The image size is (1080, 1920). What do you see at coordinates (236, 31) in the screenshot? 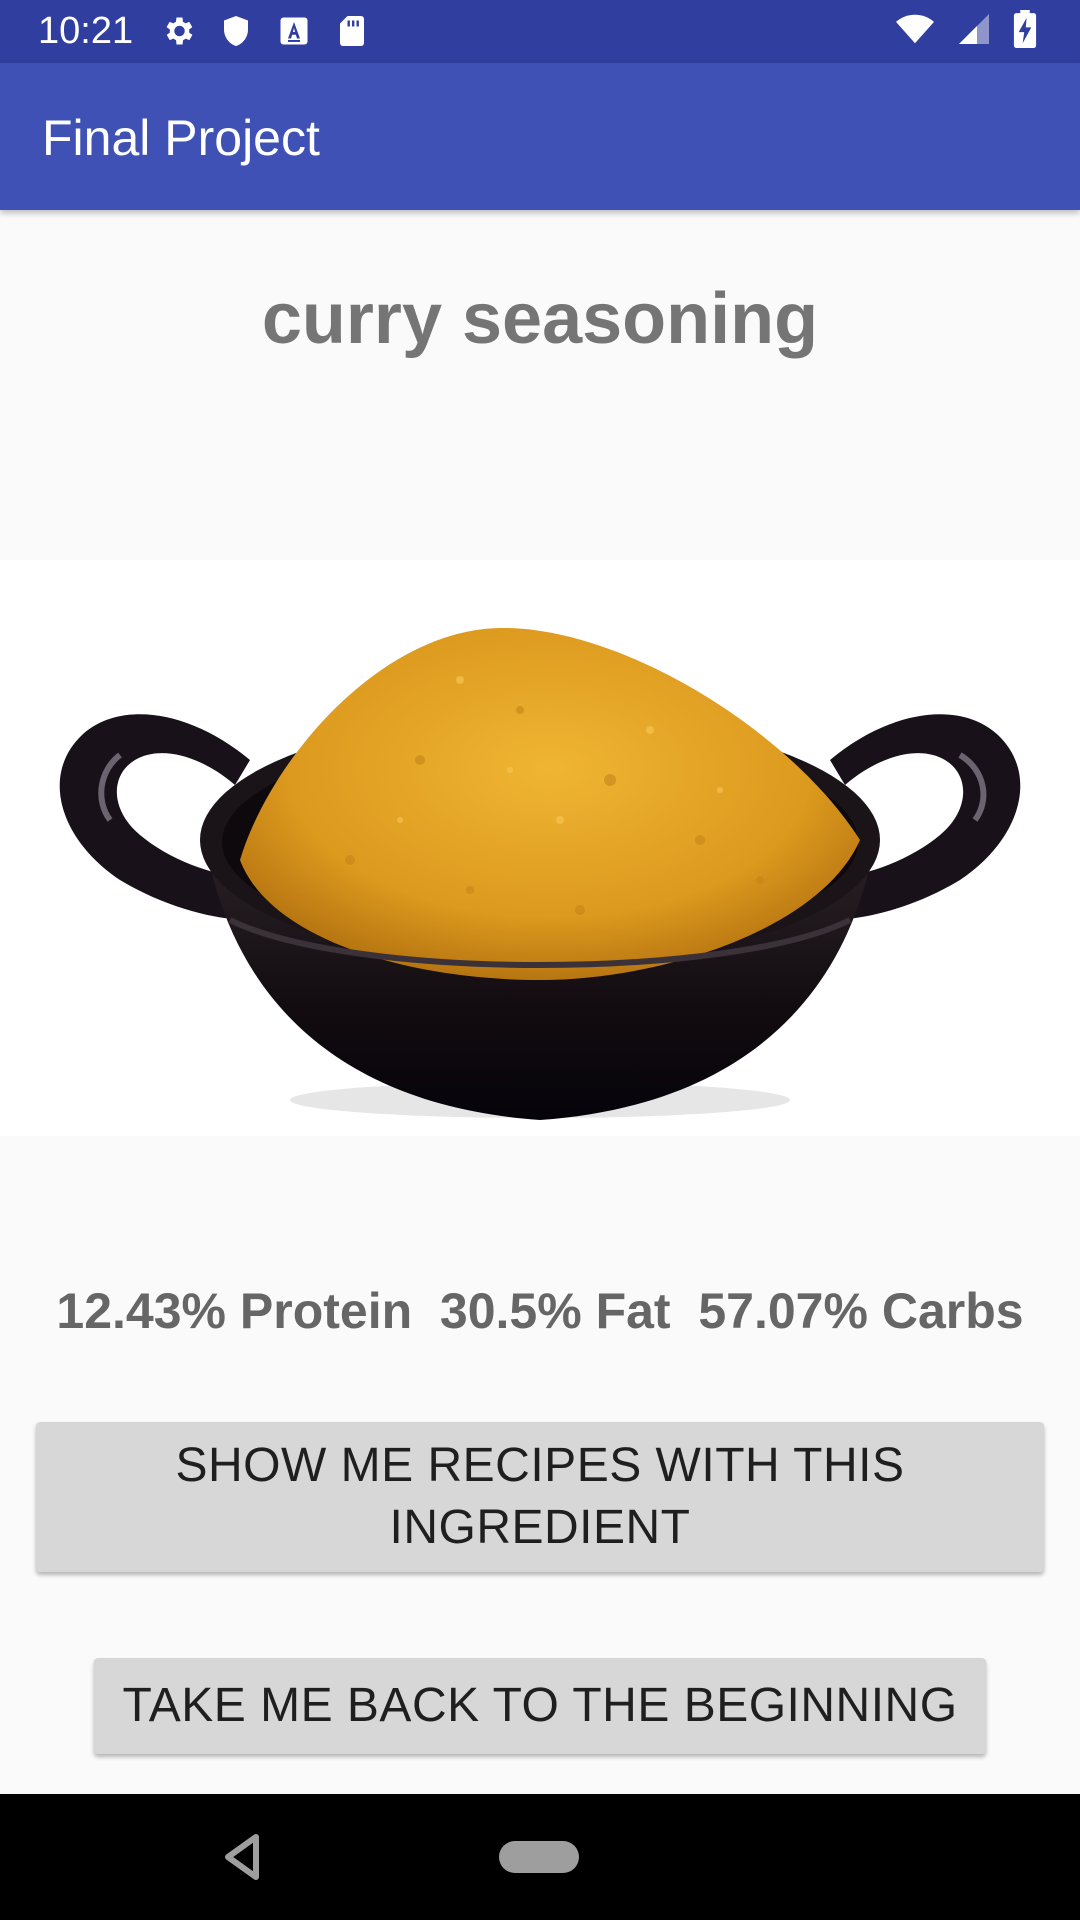
I see `shield-icon` at bounding box center [236, 31].